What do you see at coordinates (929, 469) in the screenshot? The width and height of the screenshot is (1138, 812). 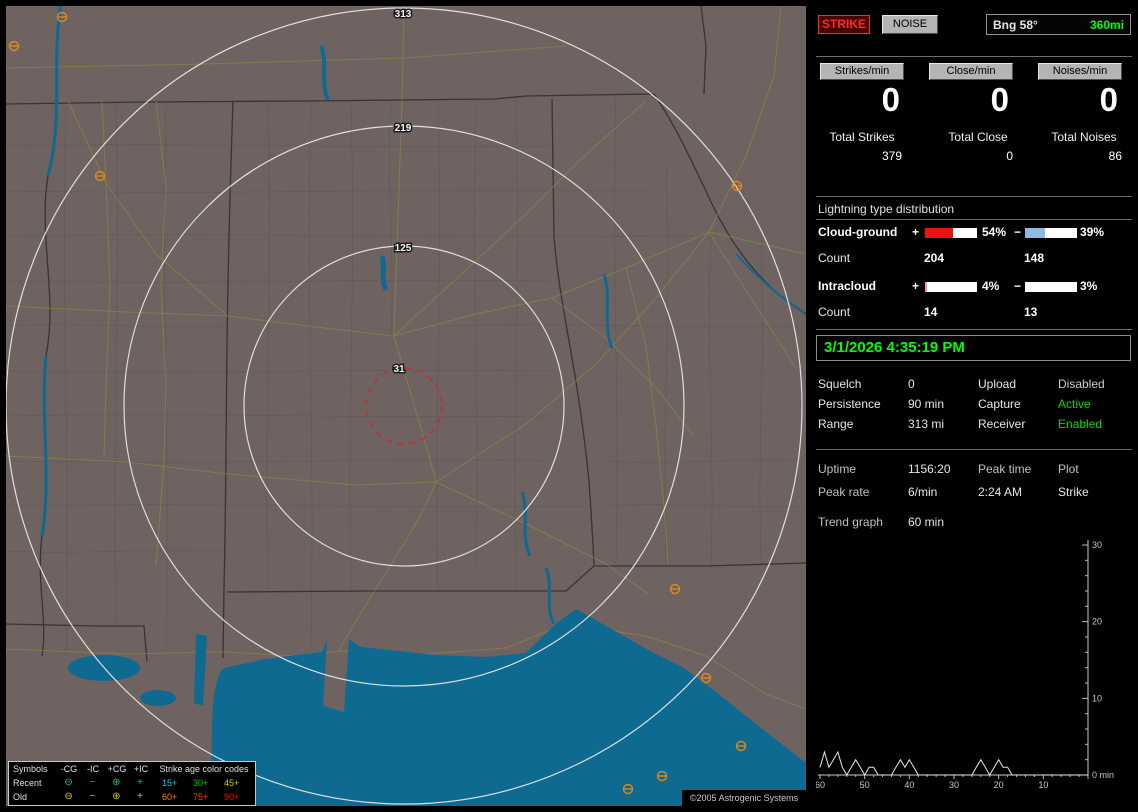 I see `uptime-value: 1156:20` at bounding box center [929, 469].